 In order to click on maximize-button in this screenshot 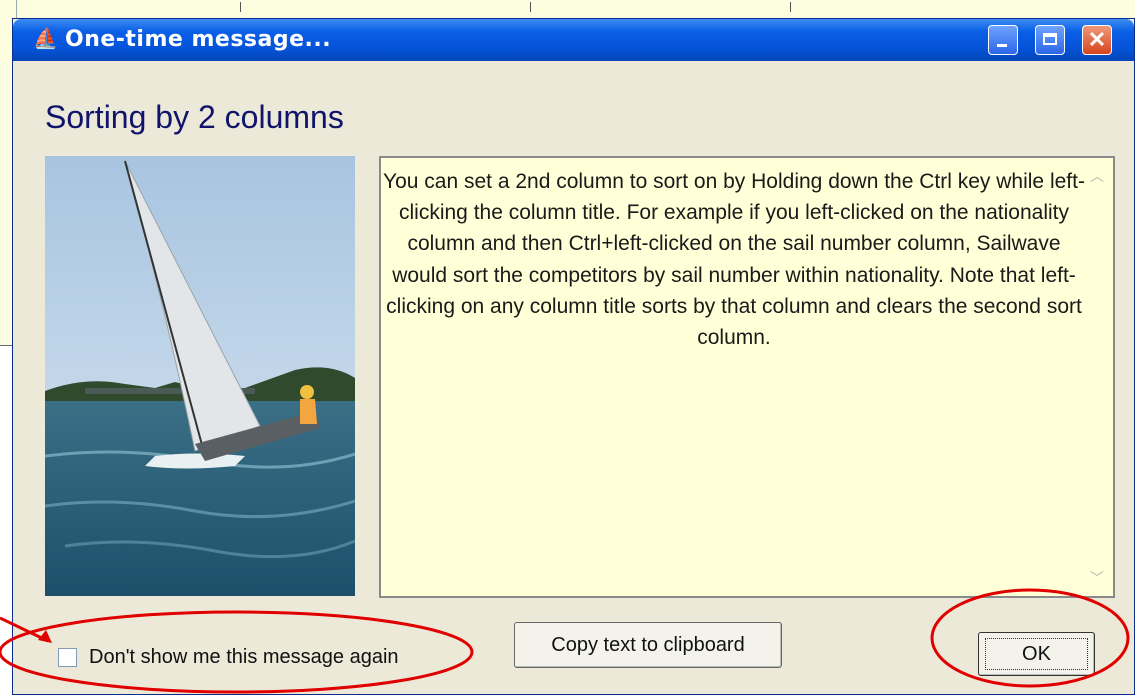, I will do `click(1050, 40)`.